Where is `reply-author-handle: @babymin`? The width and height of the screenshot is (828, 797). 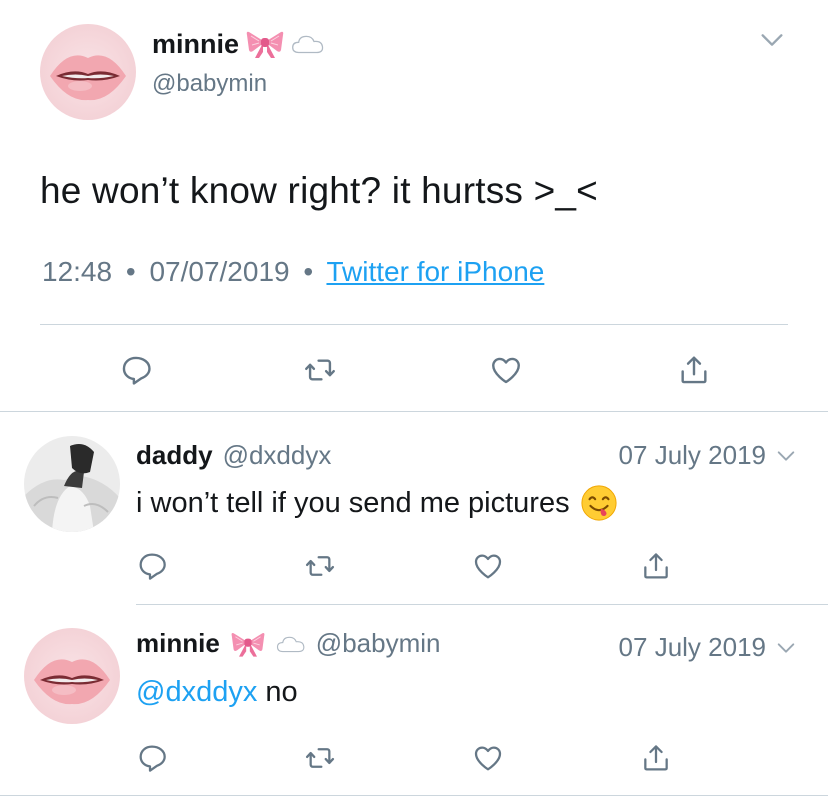 reply-author-handle: @babymin is located at coordinates (378, 643).